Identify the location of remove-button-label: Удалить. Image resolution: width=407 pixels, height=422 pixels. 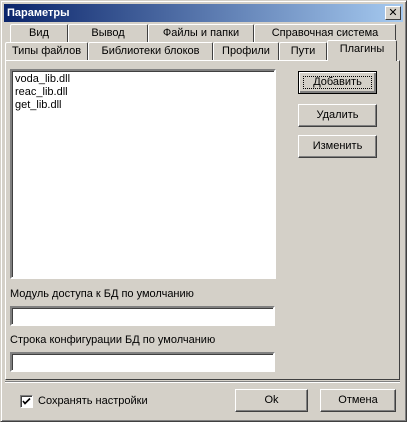
(337, 115).